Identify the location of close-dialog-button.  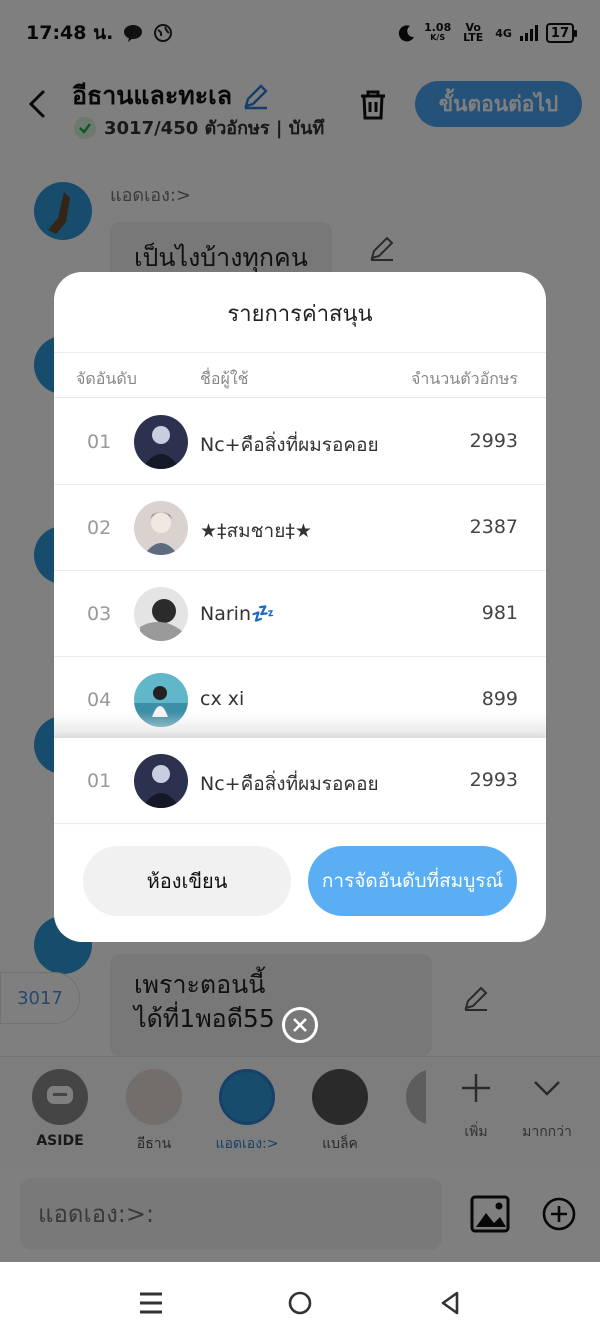
(300, 1025).